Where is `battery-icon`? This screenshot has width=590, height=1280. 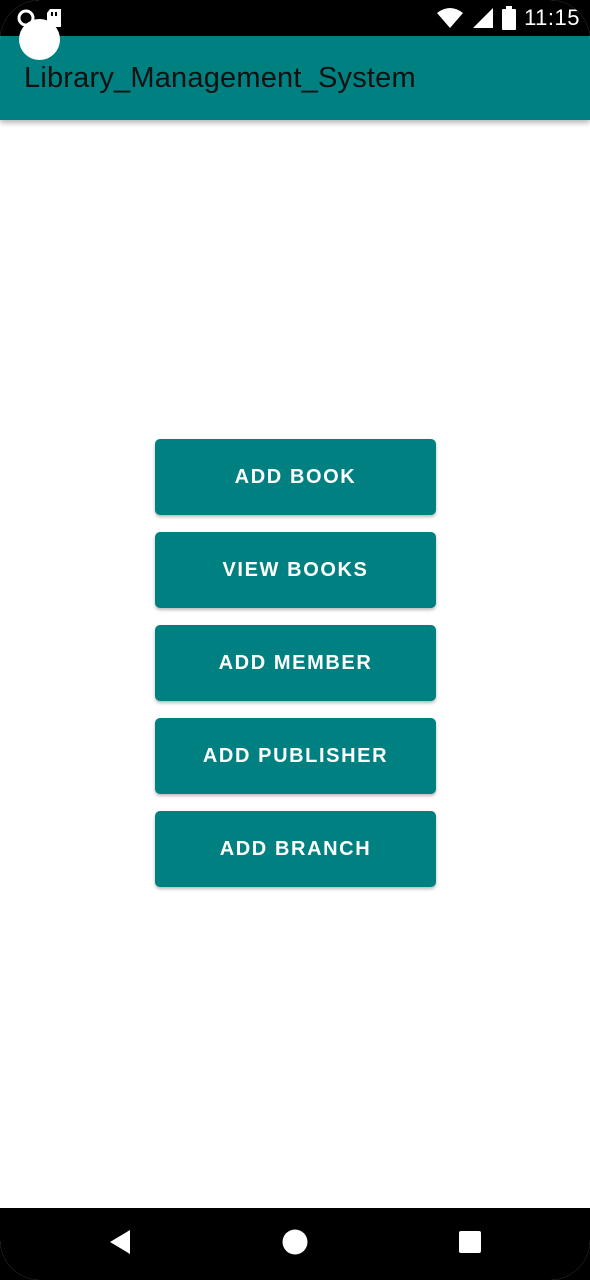 battery-icon is located at coordinates (509, 18).